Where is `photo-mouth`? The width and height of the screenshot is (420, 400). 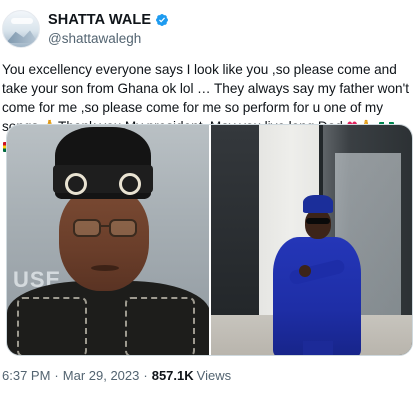 photo-mouth is located at coordinates (105, 268).